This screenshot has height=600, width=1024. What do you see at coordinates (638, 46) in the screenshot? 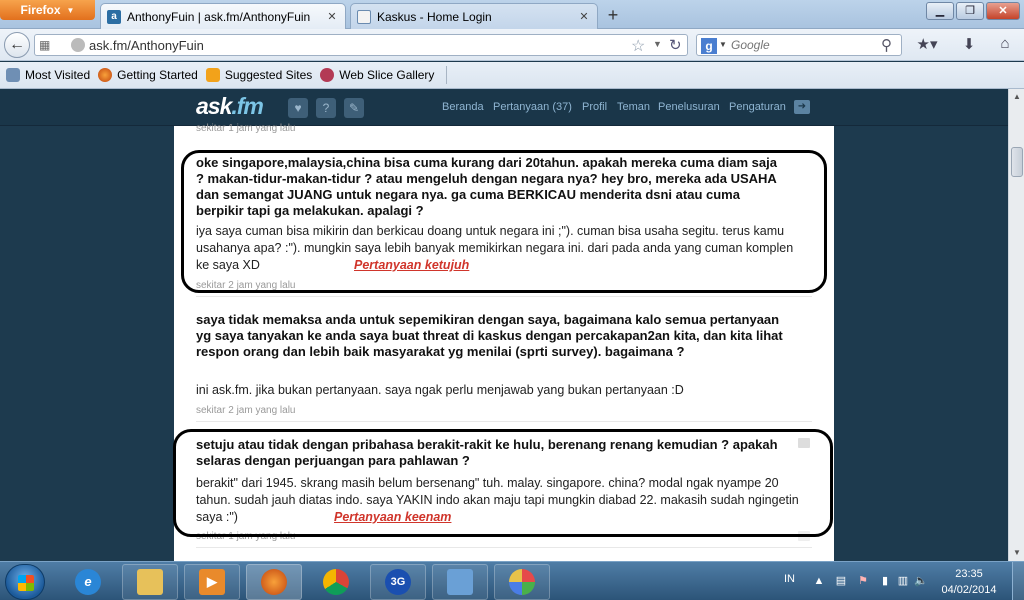
I see `bookmark-star-icon: ☆` at bounding box center [638, 46].